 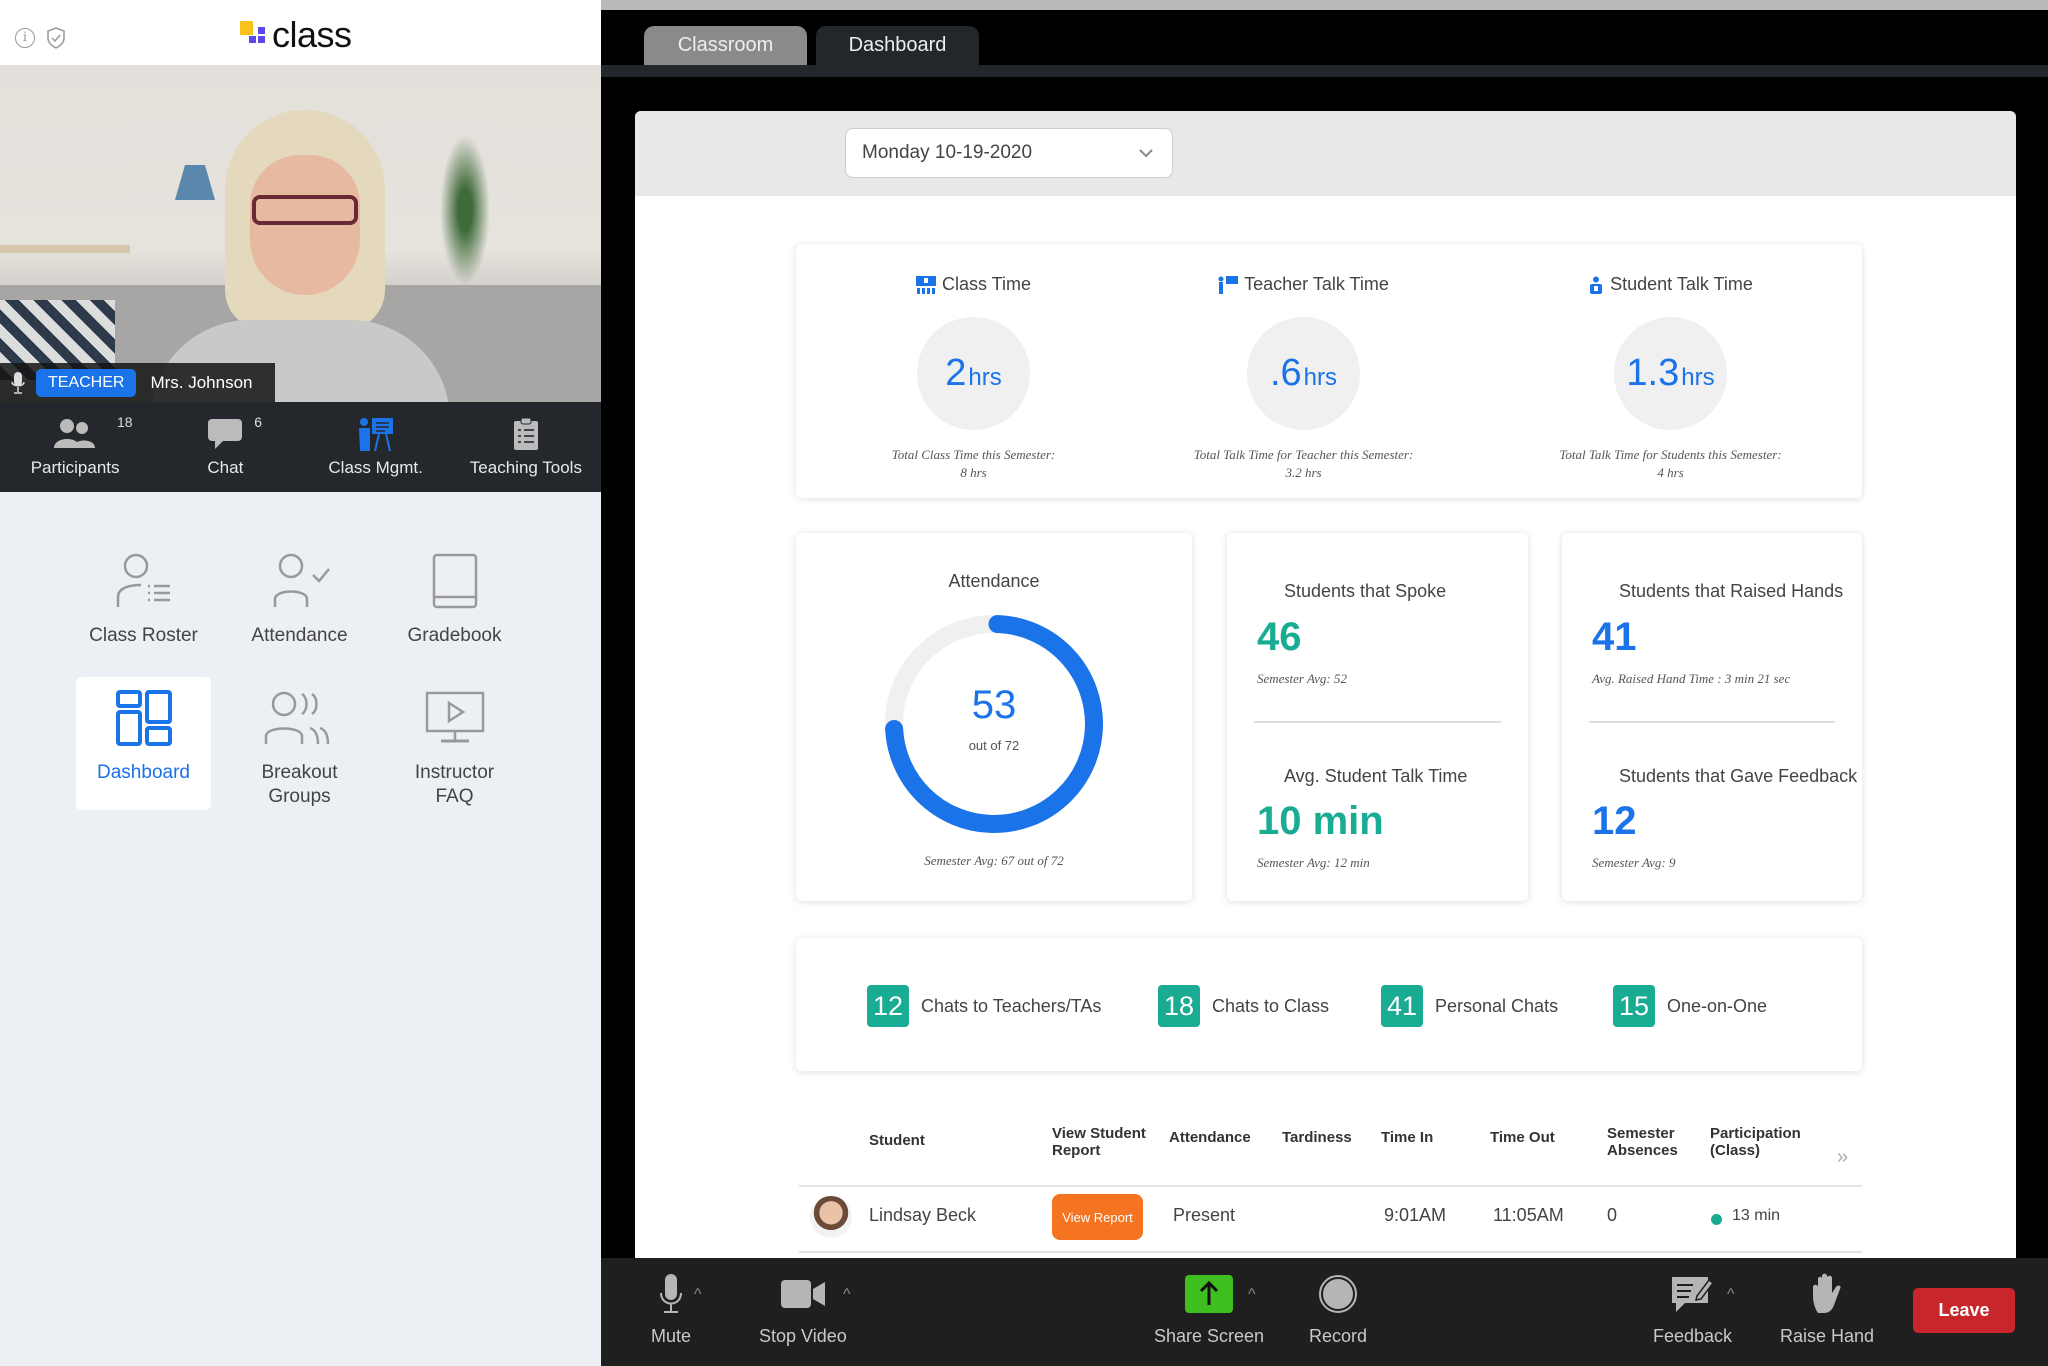 I want to click on class-roster-icon, so click(x=144, y=581).